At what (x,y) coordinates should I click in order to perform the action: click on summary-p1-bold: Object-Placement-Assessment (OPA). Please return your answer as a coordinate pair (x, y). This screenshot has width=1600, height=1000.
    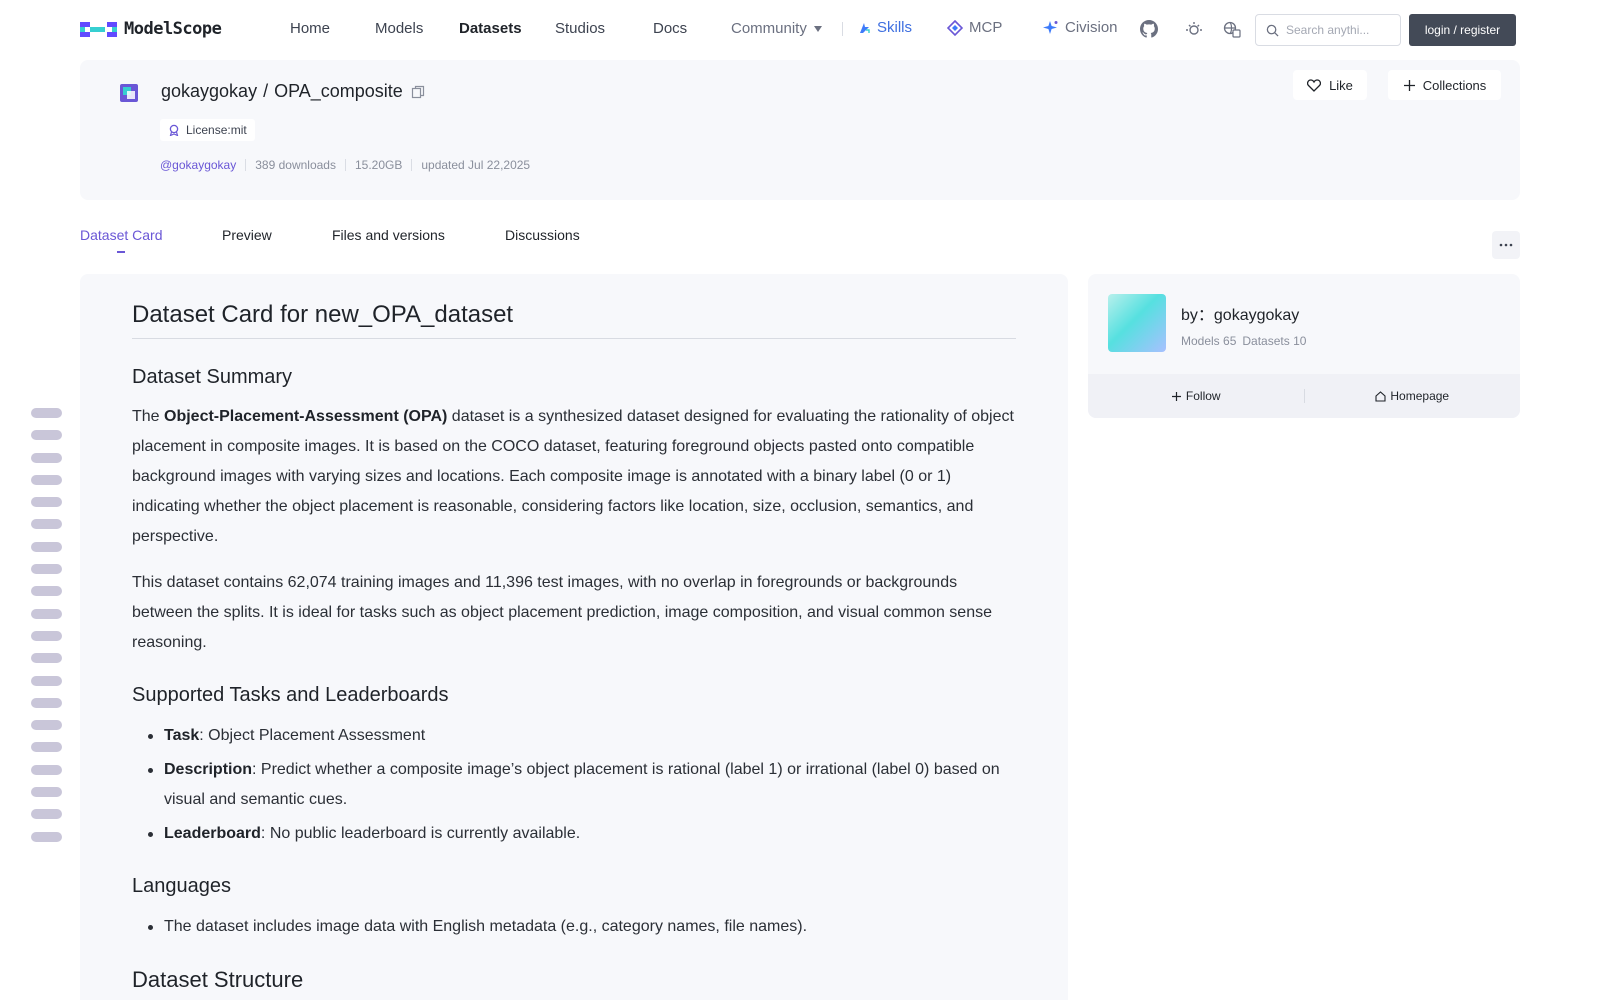
    Looking at the image, I should click on (306, 416).